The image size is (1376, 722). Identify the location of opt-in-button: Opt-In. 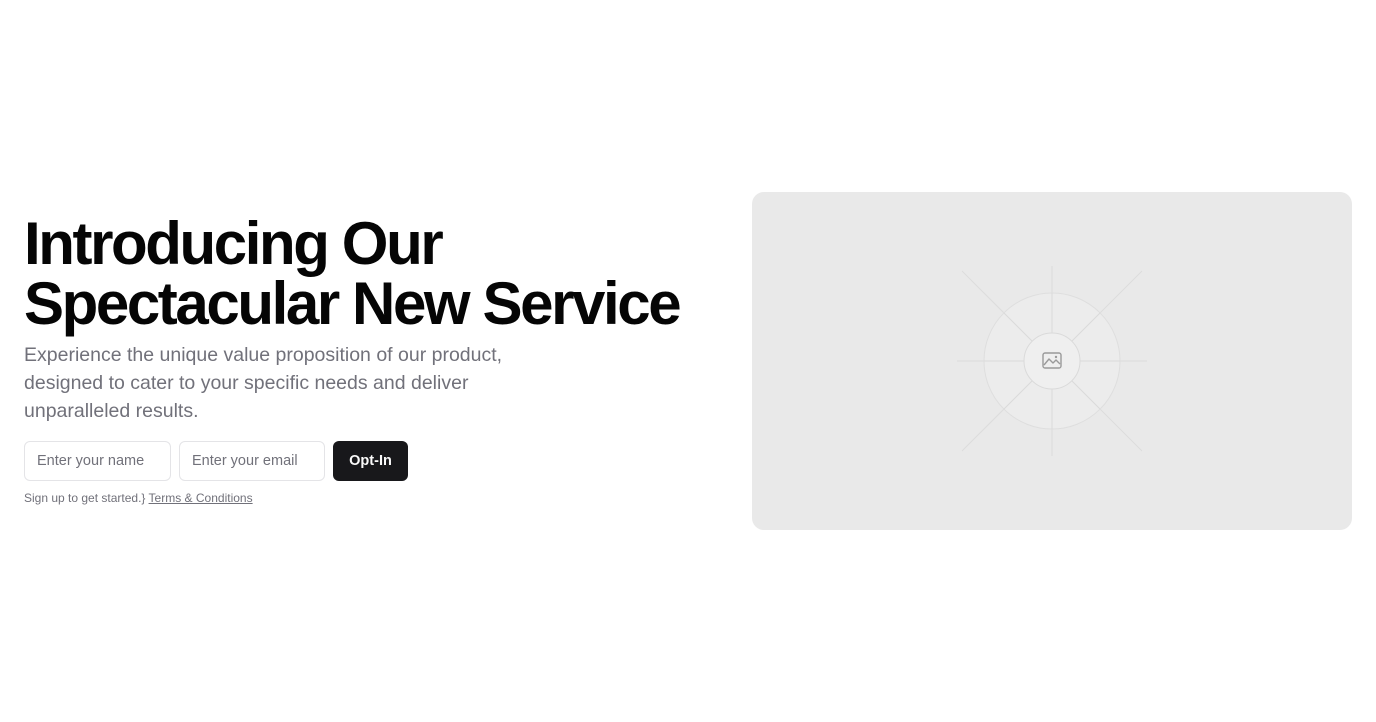
(370, 461).